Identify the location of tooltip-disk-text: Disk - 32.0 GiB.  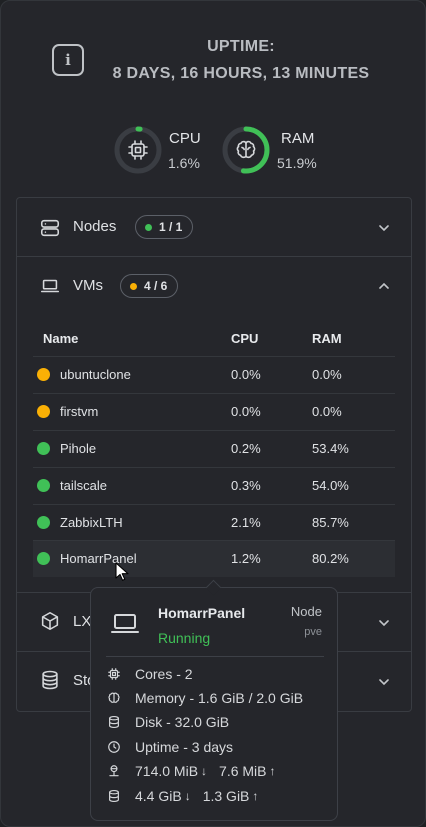
(182, 722).